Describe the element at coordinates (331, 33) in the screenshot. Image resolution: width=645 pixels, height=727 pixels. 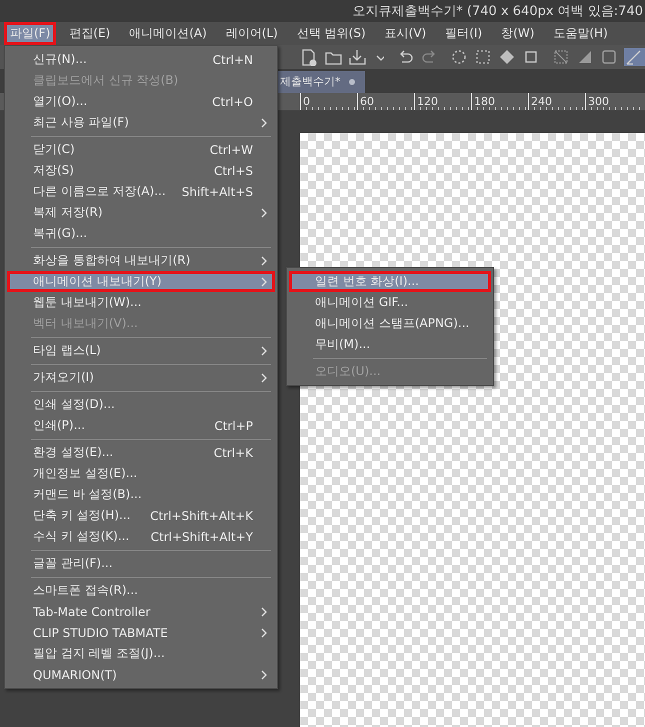
I see `menu-title: 선택 범위(S)` at that location.